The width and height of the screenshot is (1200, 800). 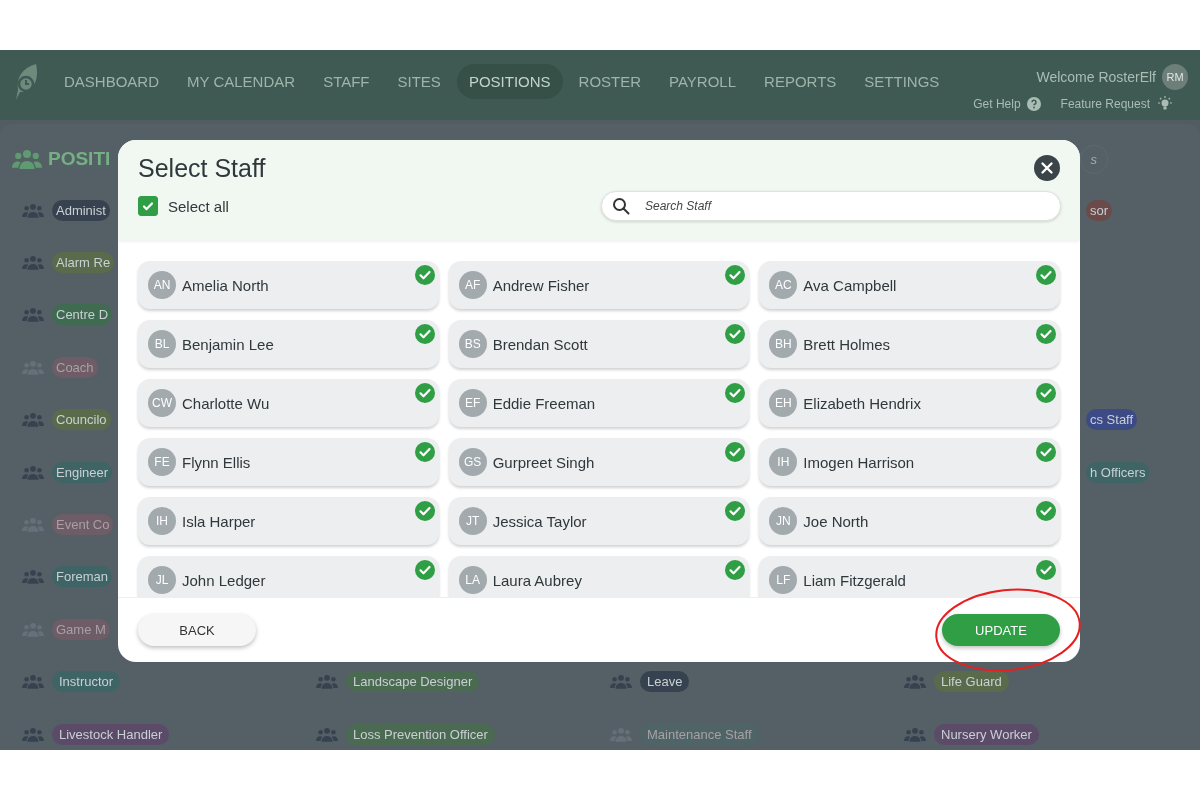 What do you see at coordinates (610, 81) in the screenshot?
I see `nav-item: ROSTER` at bounding box center [610, 81].